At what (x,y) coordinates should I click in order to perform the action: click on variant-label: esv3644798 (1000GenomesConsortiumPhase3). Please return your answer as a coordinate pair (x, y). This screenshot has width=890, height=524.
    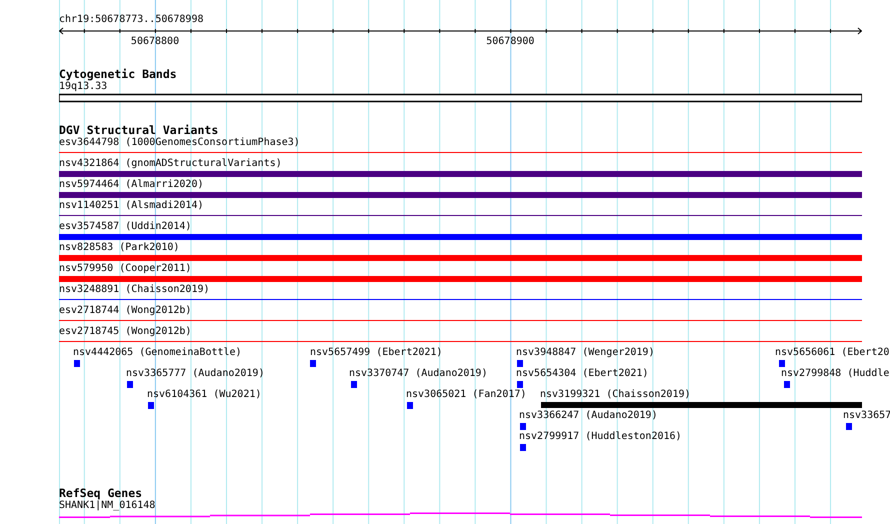
    Looking at the image, I should click on (180, 143).